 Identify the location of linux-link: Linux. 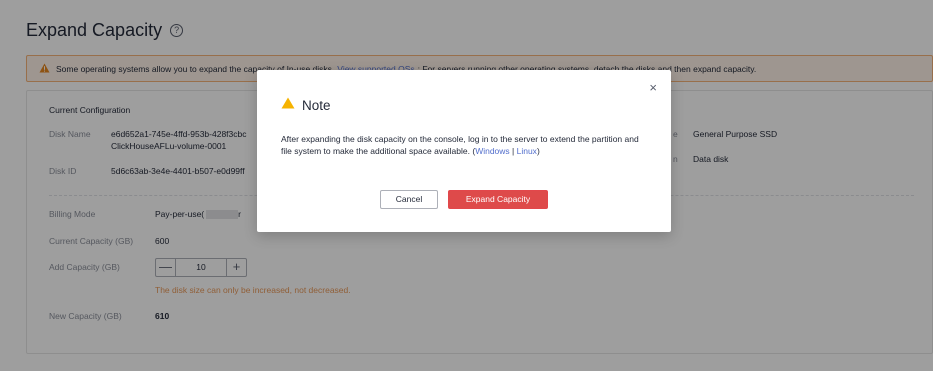
(527, 151).